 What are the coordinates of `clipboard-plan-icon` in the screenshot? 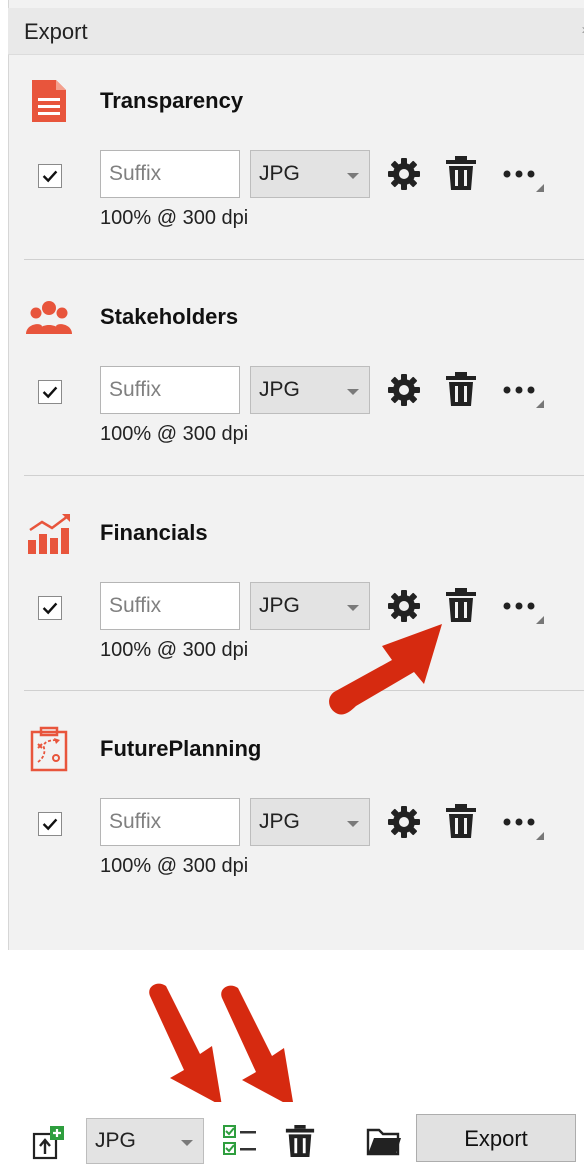 It's located at (49, 749).